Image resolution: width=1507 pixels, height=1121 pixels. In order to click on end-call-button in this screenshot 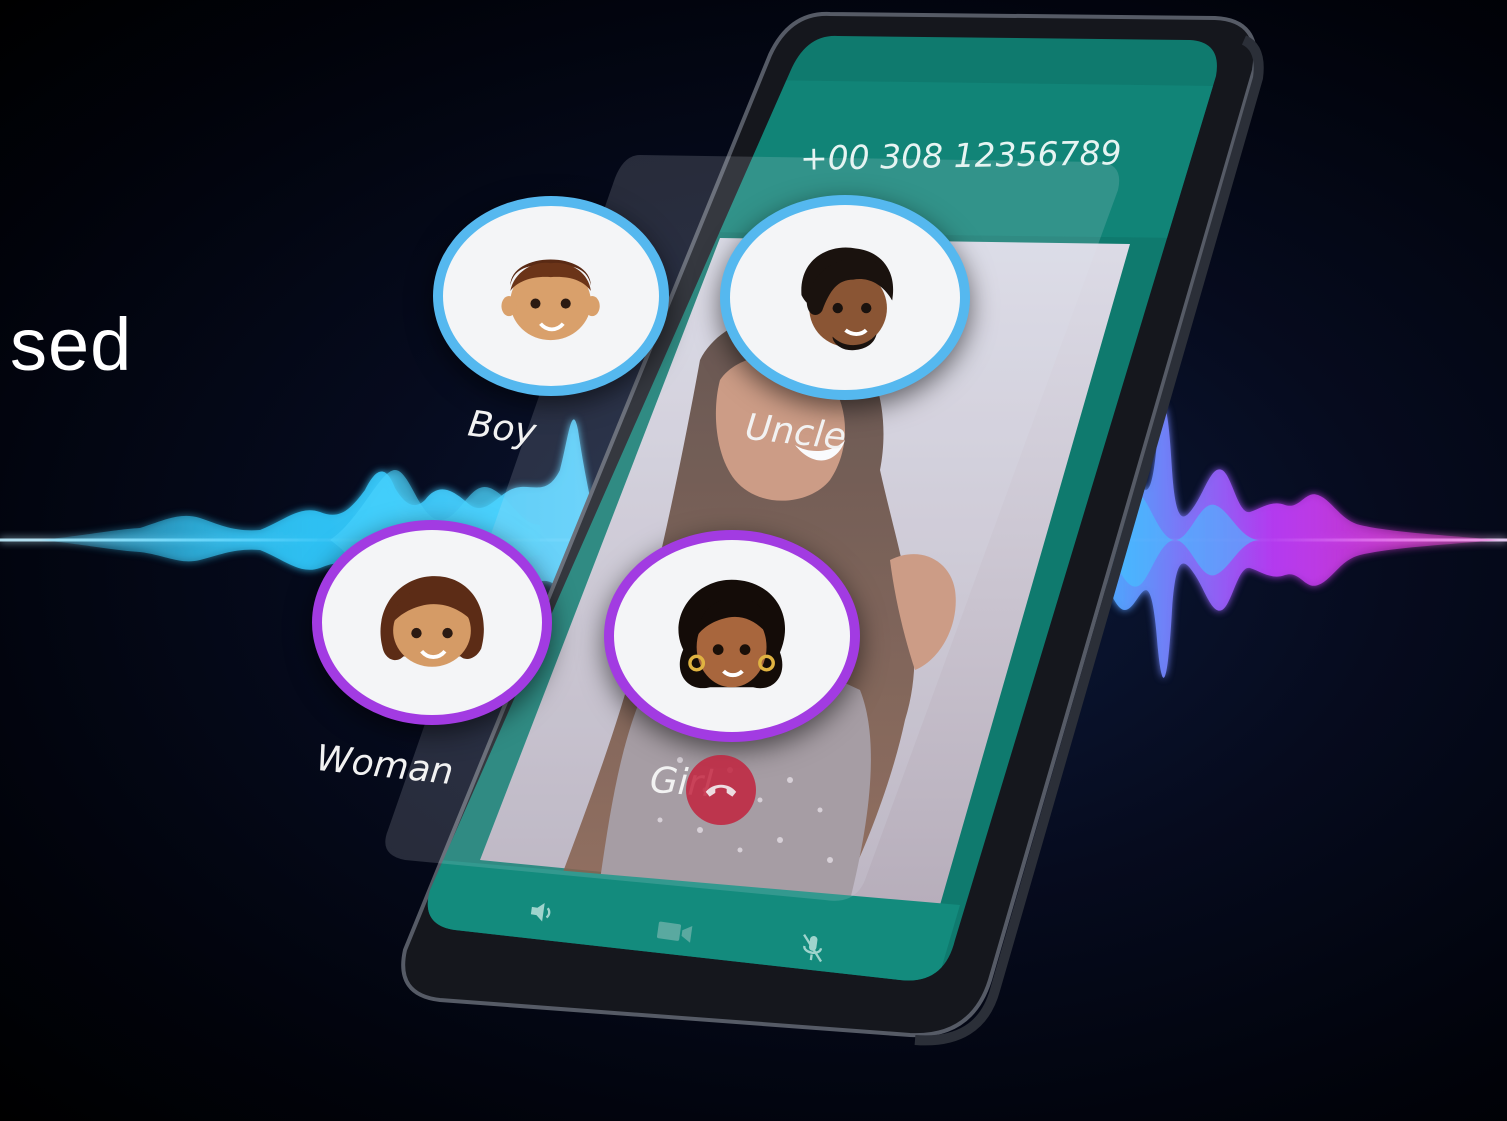, I will do `click(721, 790)`.